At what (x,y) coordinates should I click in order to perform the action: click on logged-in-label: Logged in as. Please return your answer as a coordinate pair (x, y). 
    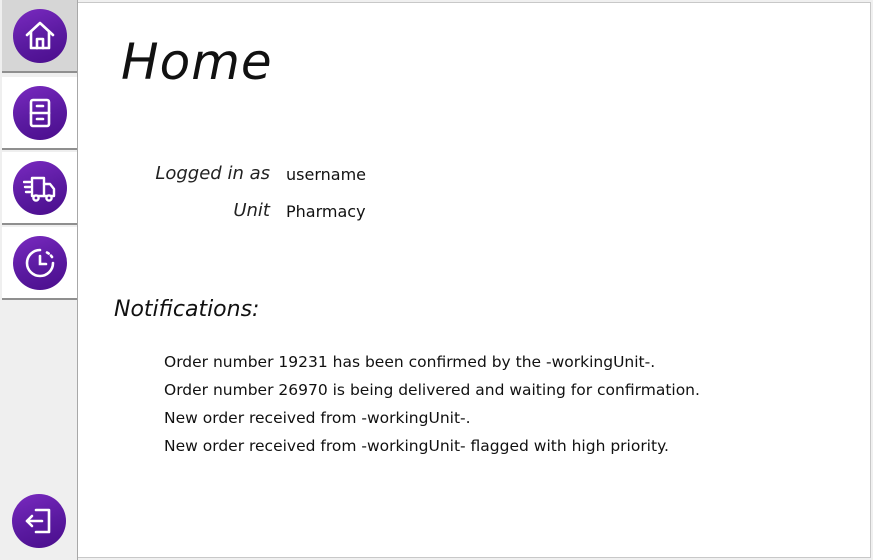
    Looking at the image, I should click on (212, 173).